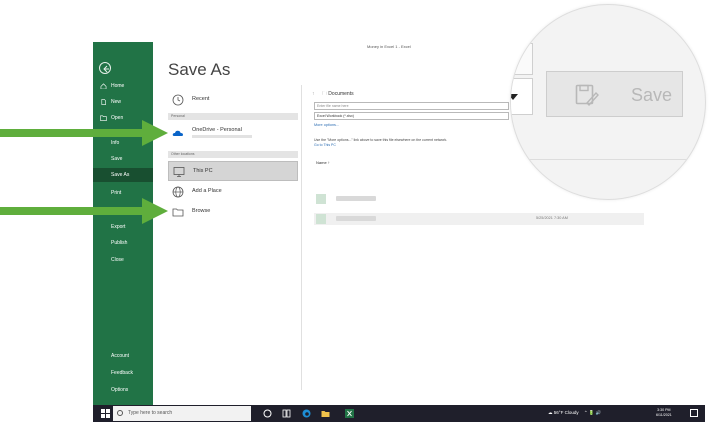  What do you see at coordinates (120, 390) in the screenshot?
I see `sidebar-item-label: Options` at bounding box center [120, 390].